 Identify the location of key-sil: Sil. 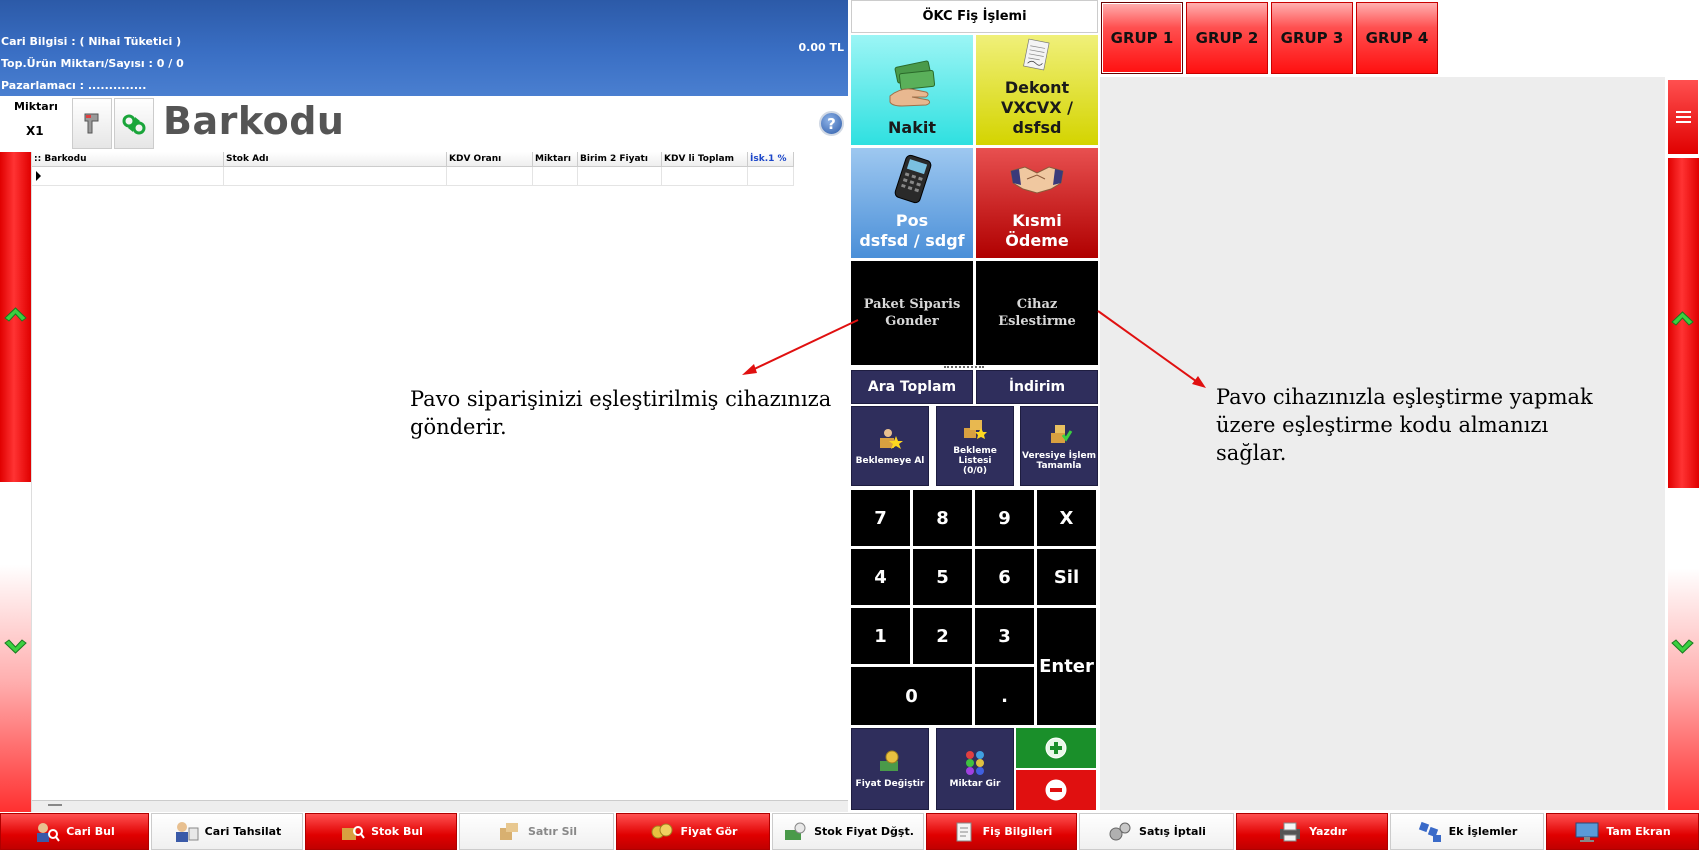
(1066, 577).